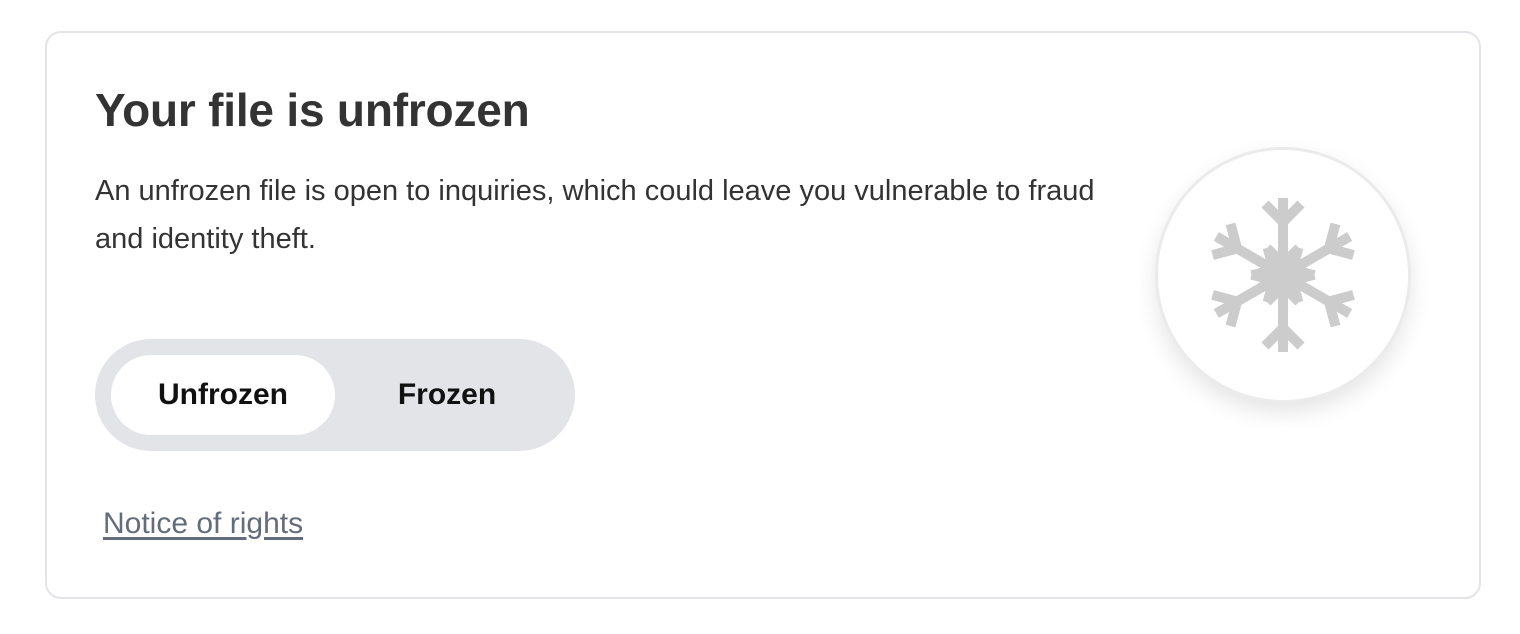  What do you see at coordinates (312, 110) in the screenshot?
I see `card-title: Your file is unfrozen` at bounding box center [312, 110].